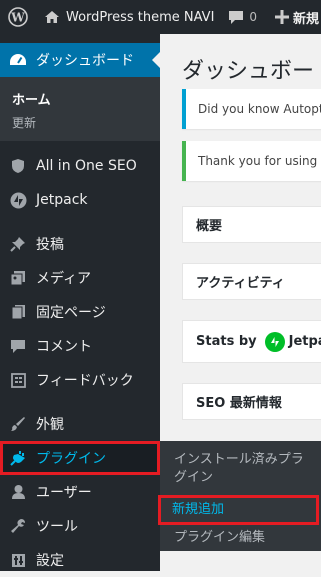 This screenshot has height=577, width=321. I want to click on comments-link: 0, so click(242, 17).